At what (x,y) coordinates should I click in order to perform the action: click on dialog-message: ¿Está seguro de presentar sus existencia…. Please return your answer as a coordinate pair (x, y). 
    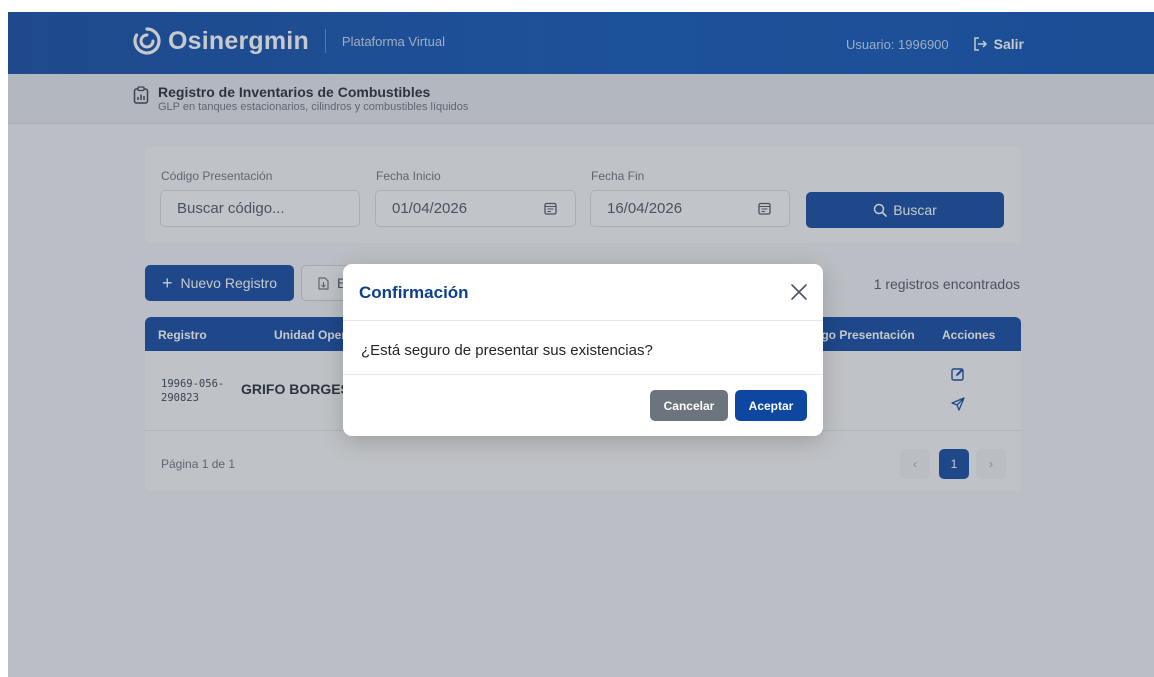
    Looking at the image, I should click on (507, 350).